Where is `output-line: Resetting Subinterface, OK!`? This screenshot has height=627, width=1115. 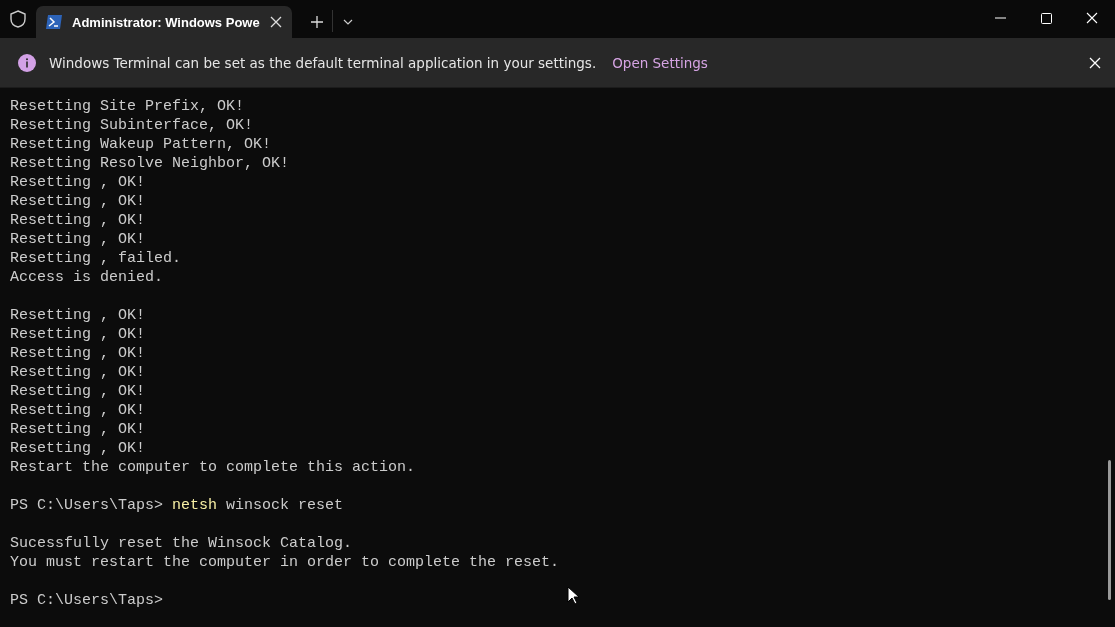
output-line: Resetting Subinterface, OK! is located at coordinates (132, 125).